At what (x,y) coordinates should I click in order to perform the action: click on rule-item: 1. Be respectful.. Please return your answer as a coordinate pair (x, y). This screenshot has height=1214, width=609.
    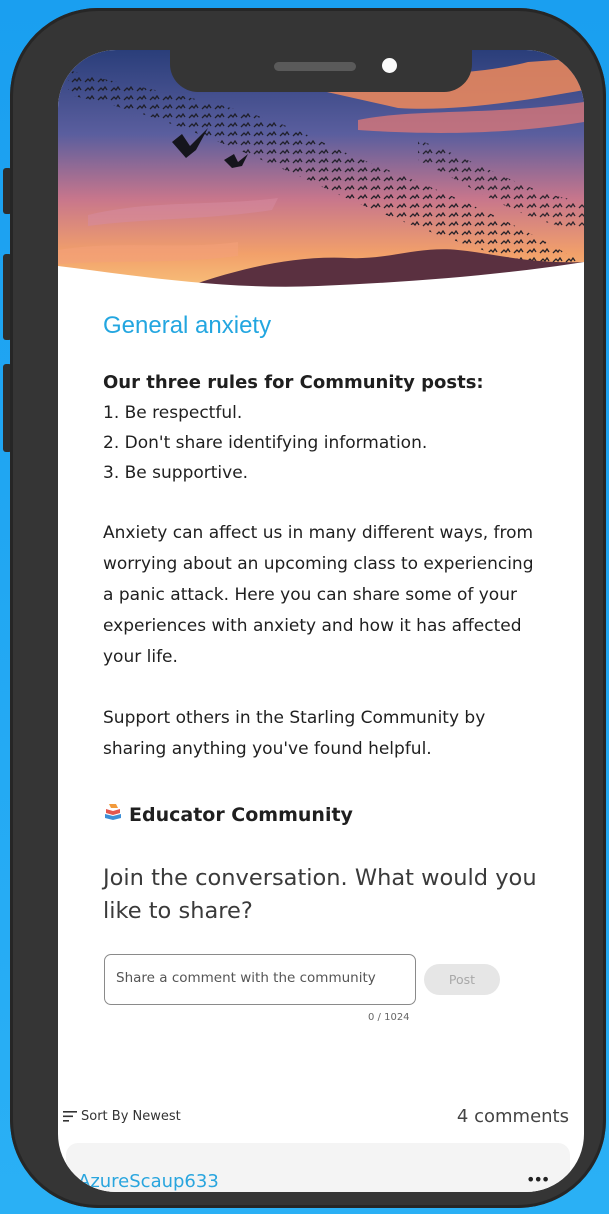
    Looking at the image, I should click on (173, 413).